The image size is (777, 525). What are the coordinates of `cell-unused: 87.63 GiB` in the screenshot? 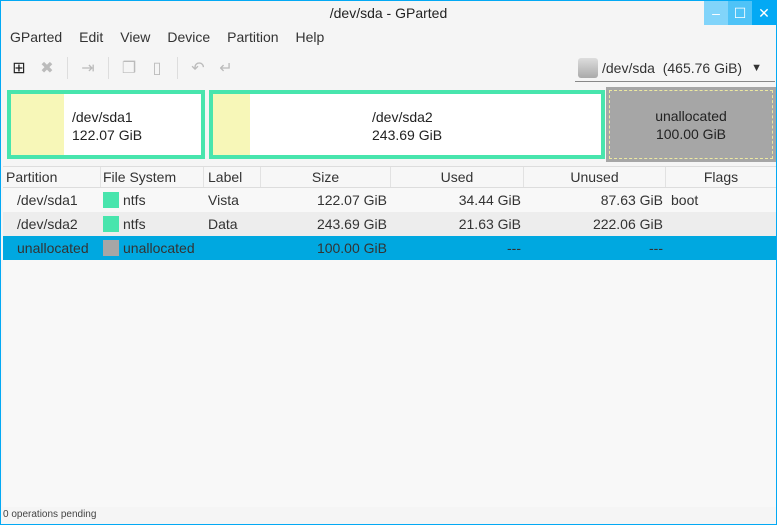 It's located at (631, 200).